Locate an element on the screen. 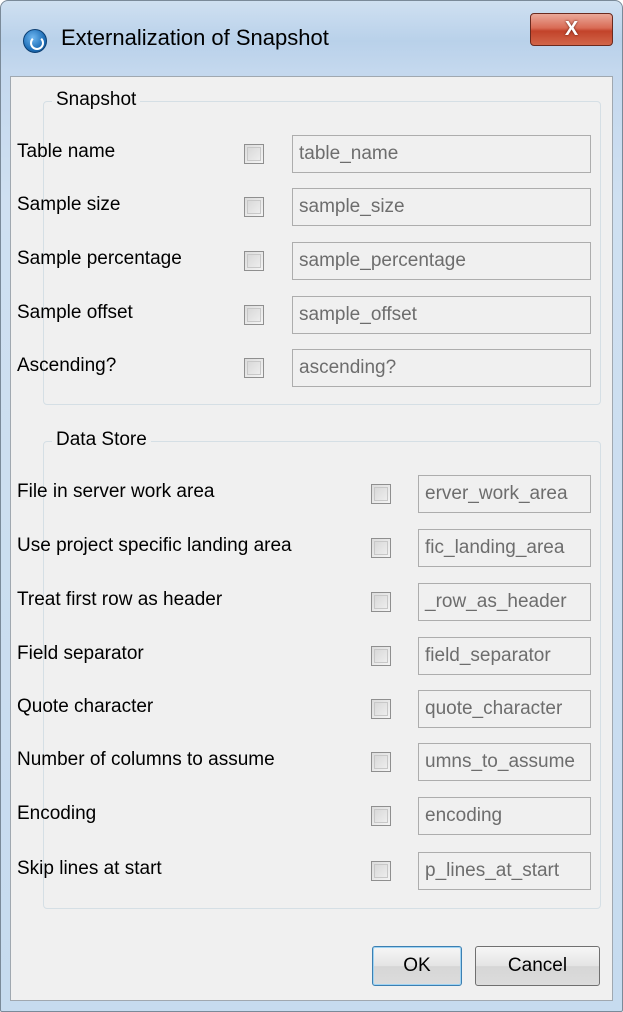 The image size is (623, 1012). row-label: Table name is located at coordinates (66, 151).